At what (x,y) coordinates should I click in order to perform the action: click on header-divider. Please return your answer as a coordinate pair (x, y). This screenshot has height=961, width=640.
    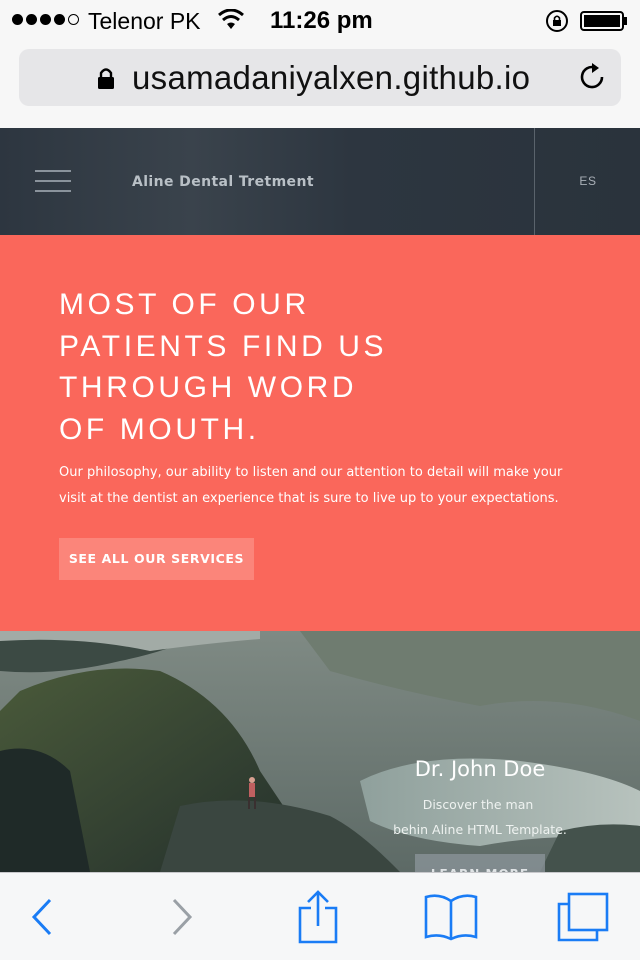
    Looking at the image, I should click on (534, 181).